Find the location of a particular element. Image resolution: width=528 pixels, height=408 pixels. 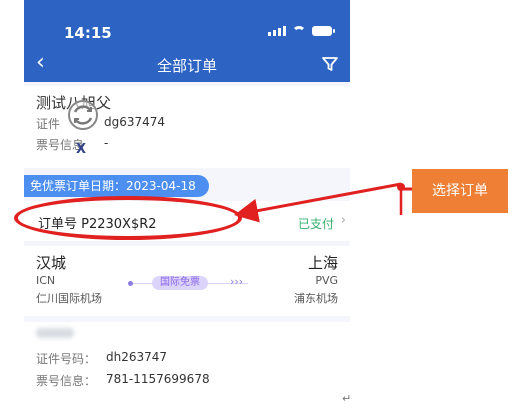

paragraph-mark: ↵ is located at coordinates (347, 398).